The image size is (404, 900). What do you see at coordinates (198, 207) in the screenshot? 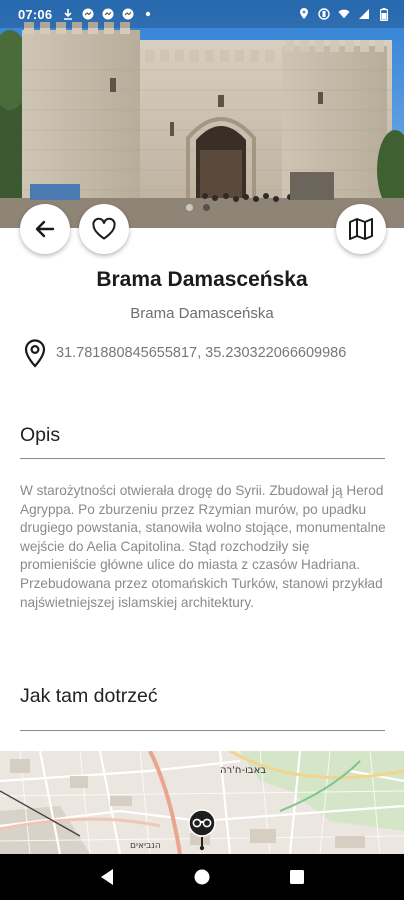
I see `carousel-indicator` at bounding box center [198, 207].